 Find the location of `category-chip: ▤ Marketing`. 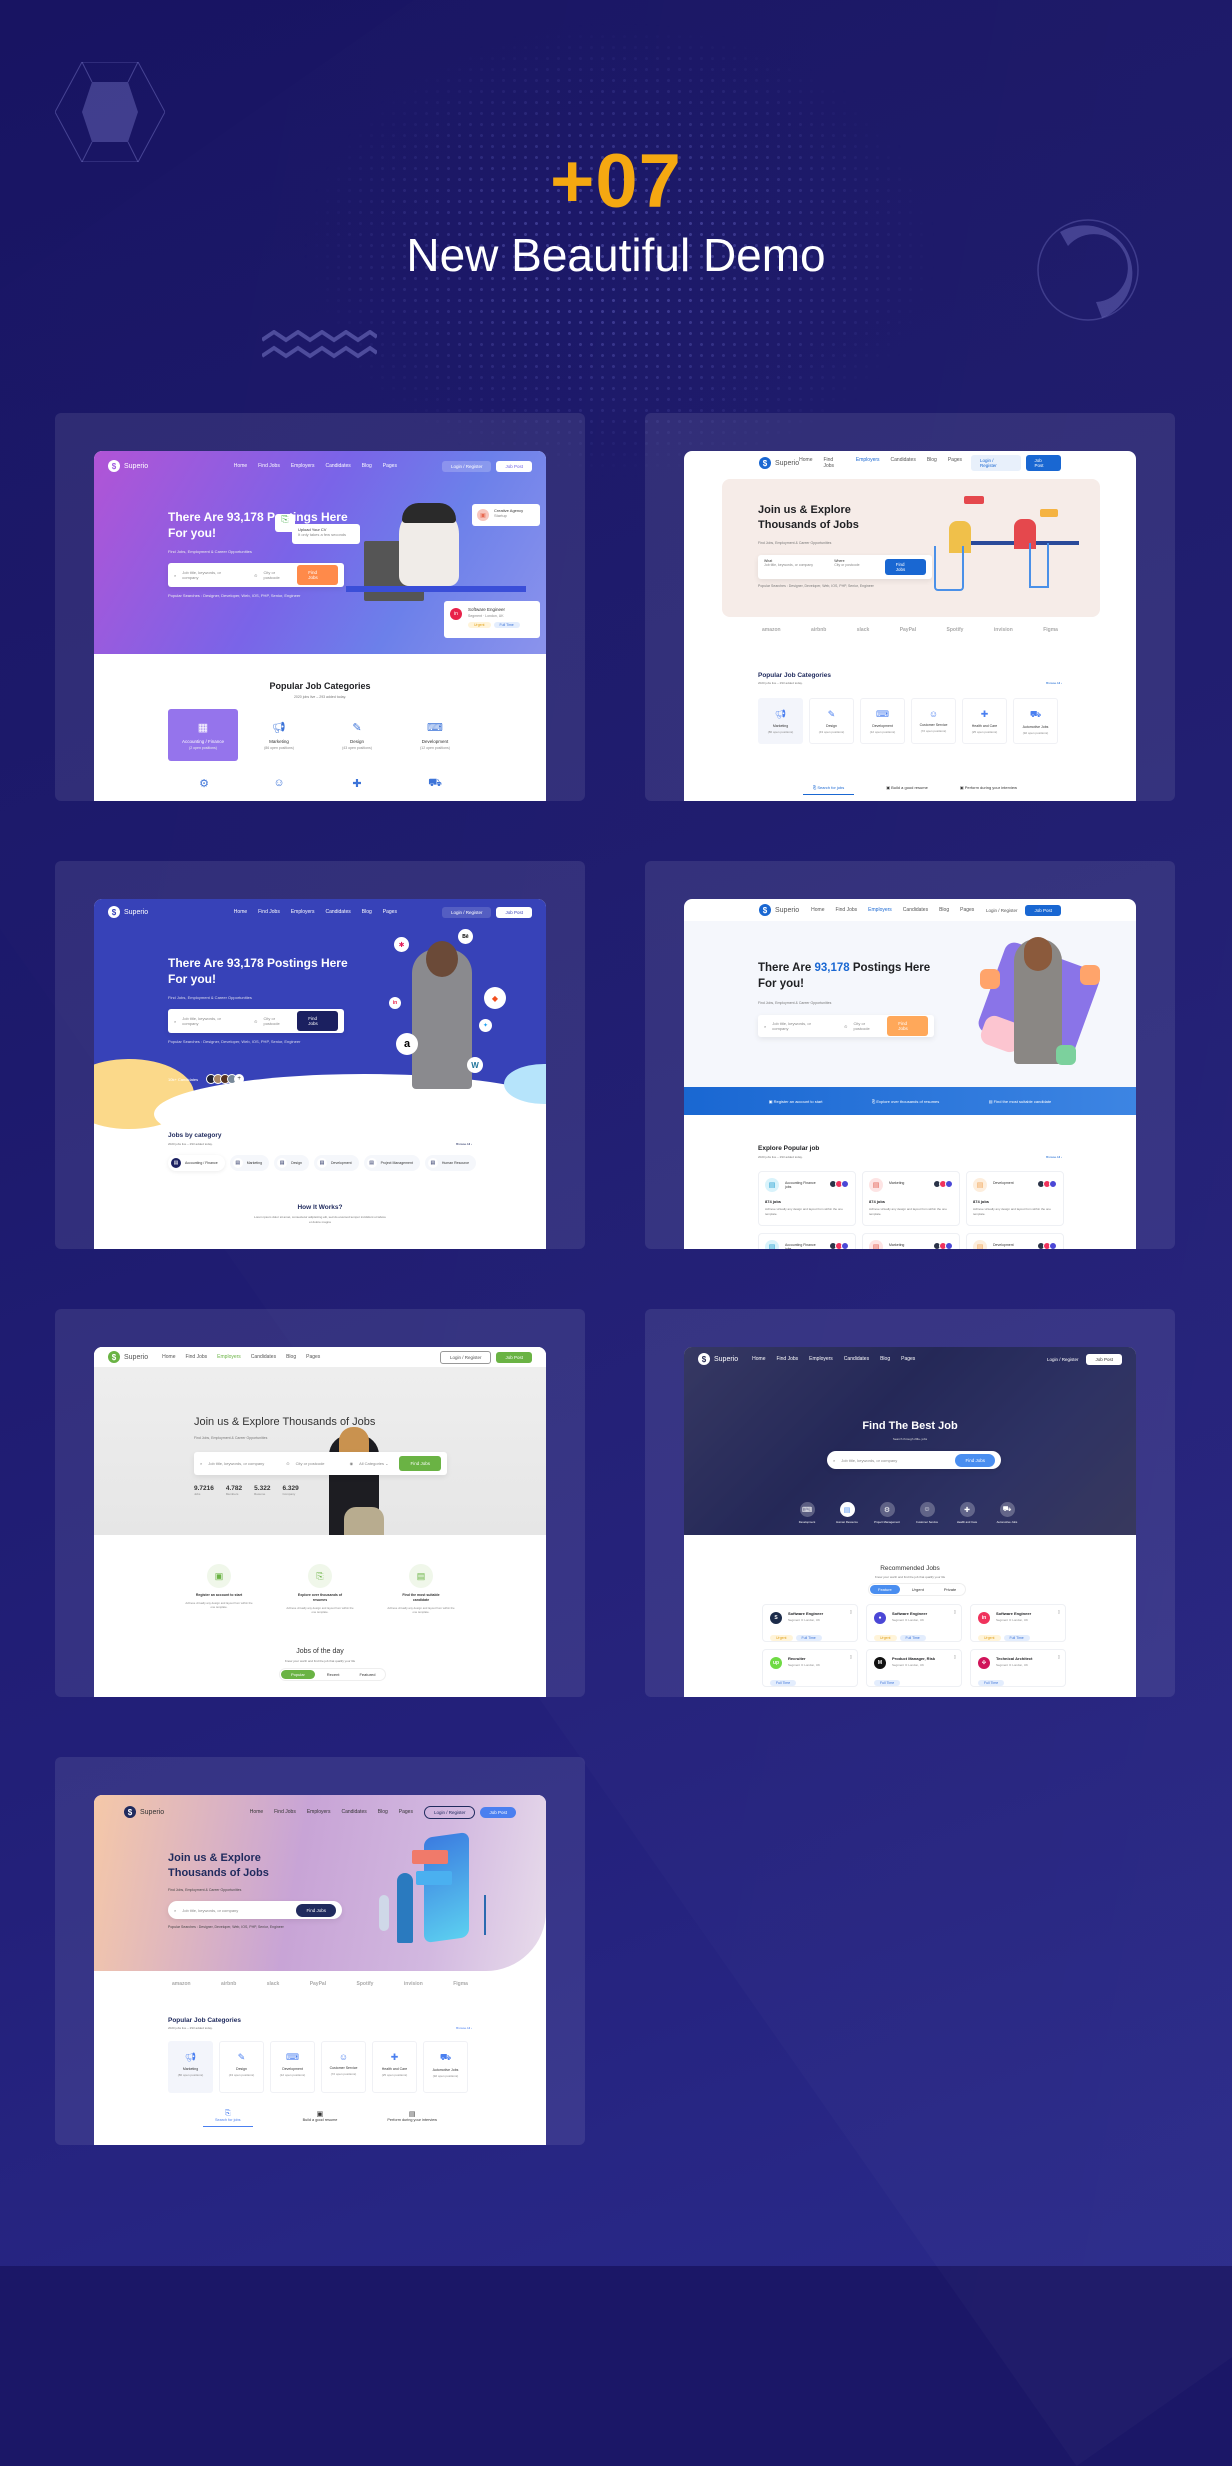

category-chip: ▤ Marketing is located at coordinates (249, 1163).